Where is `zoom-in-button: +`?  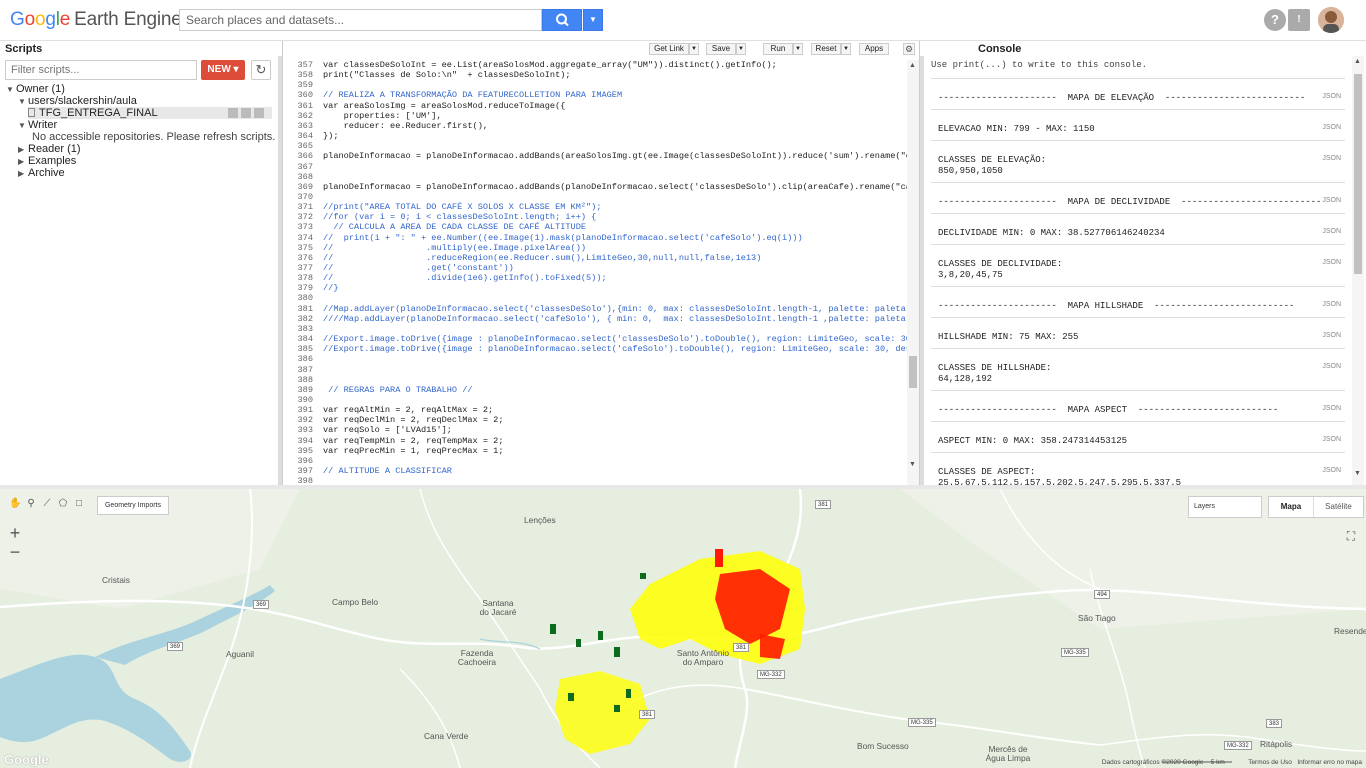 zoom-in-button: + is located at coordinates (15, 533).